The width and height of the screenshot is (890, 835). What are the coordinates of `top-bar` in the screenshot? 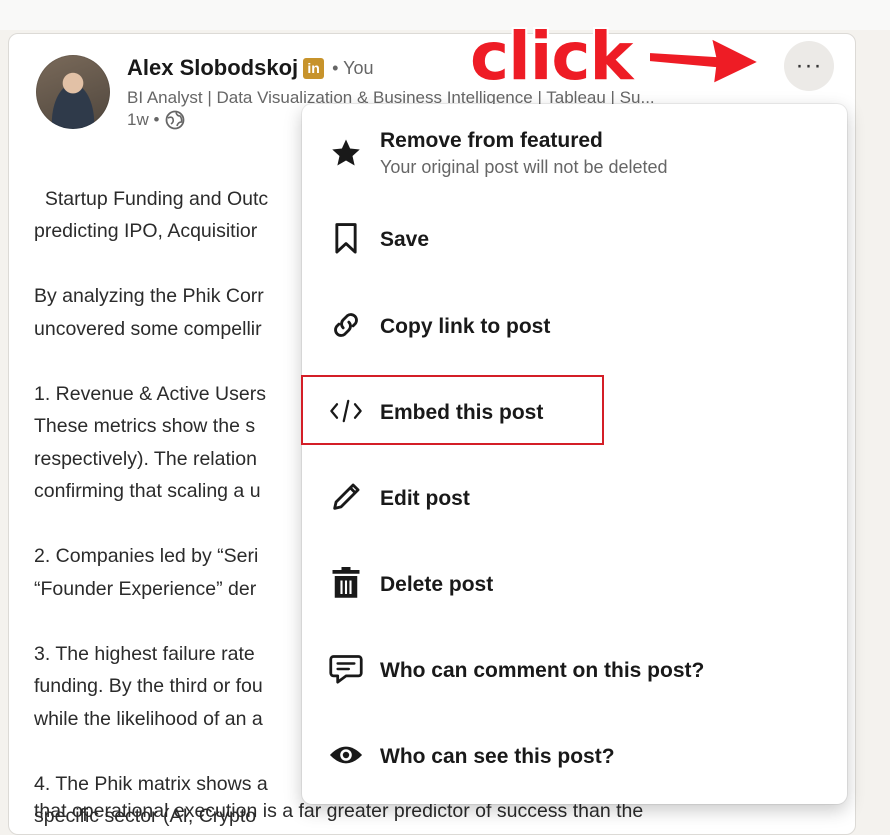 It's located at (445, 15).